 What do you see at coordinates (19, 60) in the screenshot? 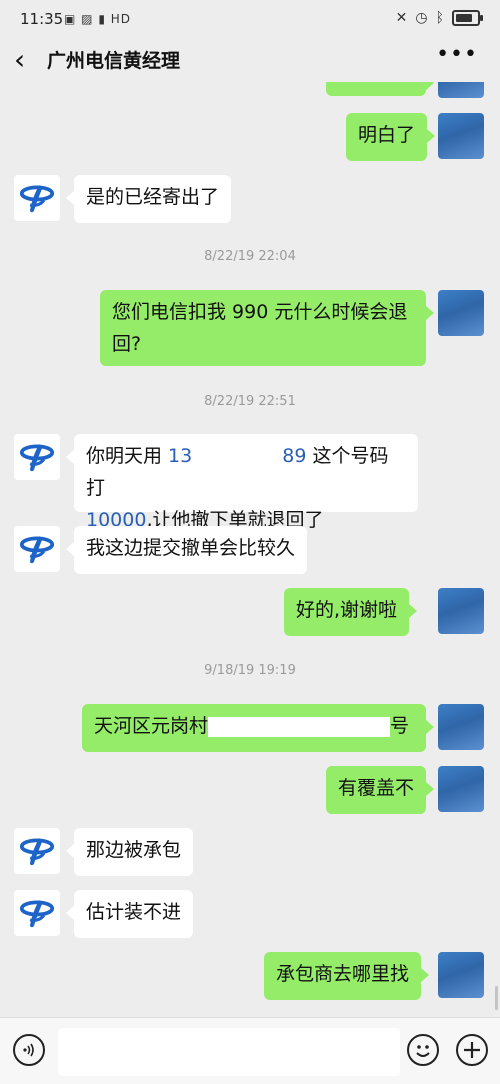
I see `chevron-left-icon: ‹` at bounding box center [19, 60].